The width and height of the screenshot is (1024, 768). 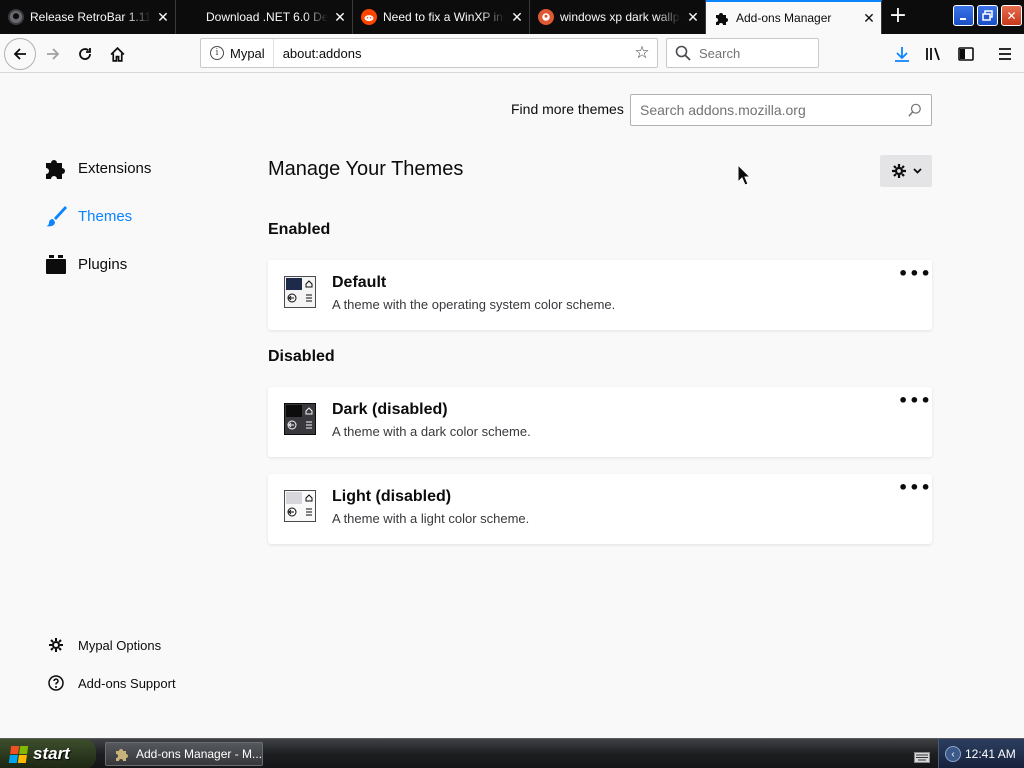 What do you see at coordinates (359, 282) in the screenshot?
I see `theme-name: Default` at bounding box center [359, 282].